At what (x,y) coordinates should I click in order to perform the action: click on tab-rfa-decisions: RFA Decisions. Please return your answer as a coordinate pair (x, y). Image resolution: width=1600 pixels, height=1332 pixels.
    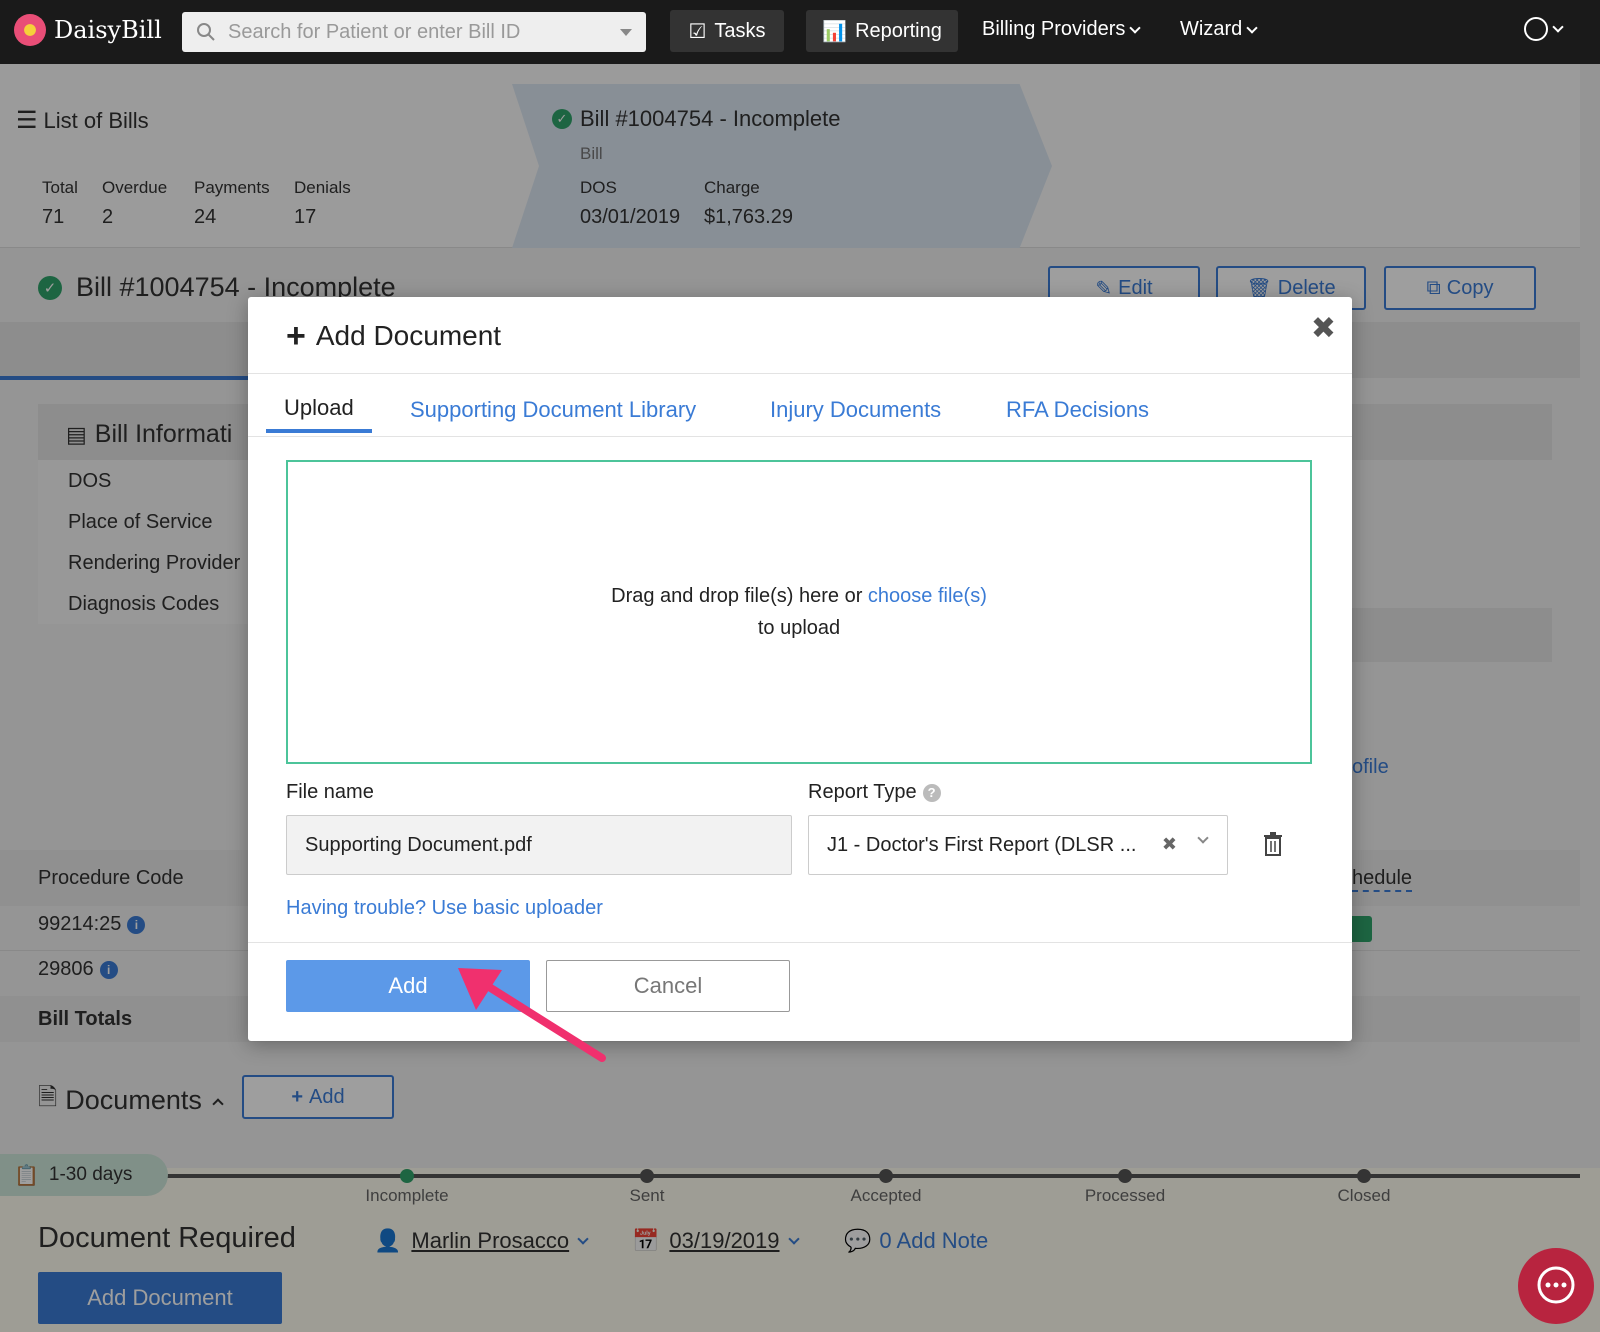
    Looking at the image, I should click on (1077, 410).